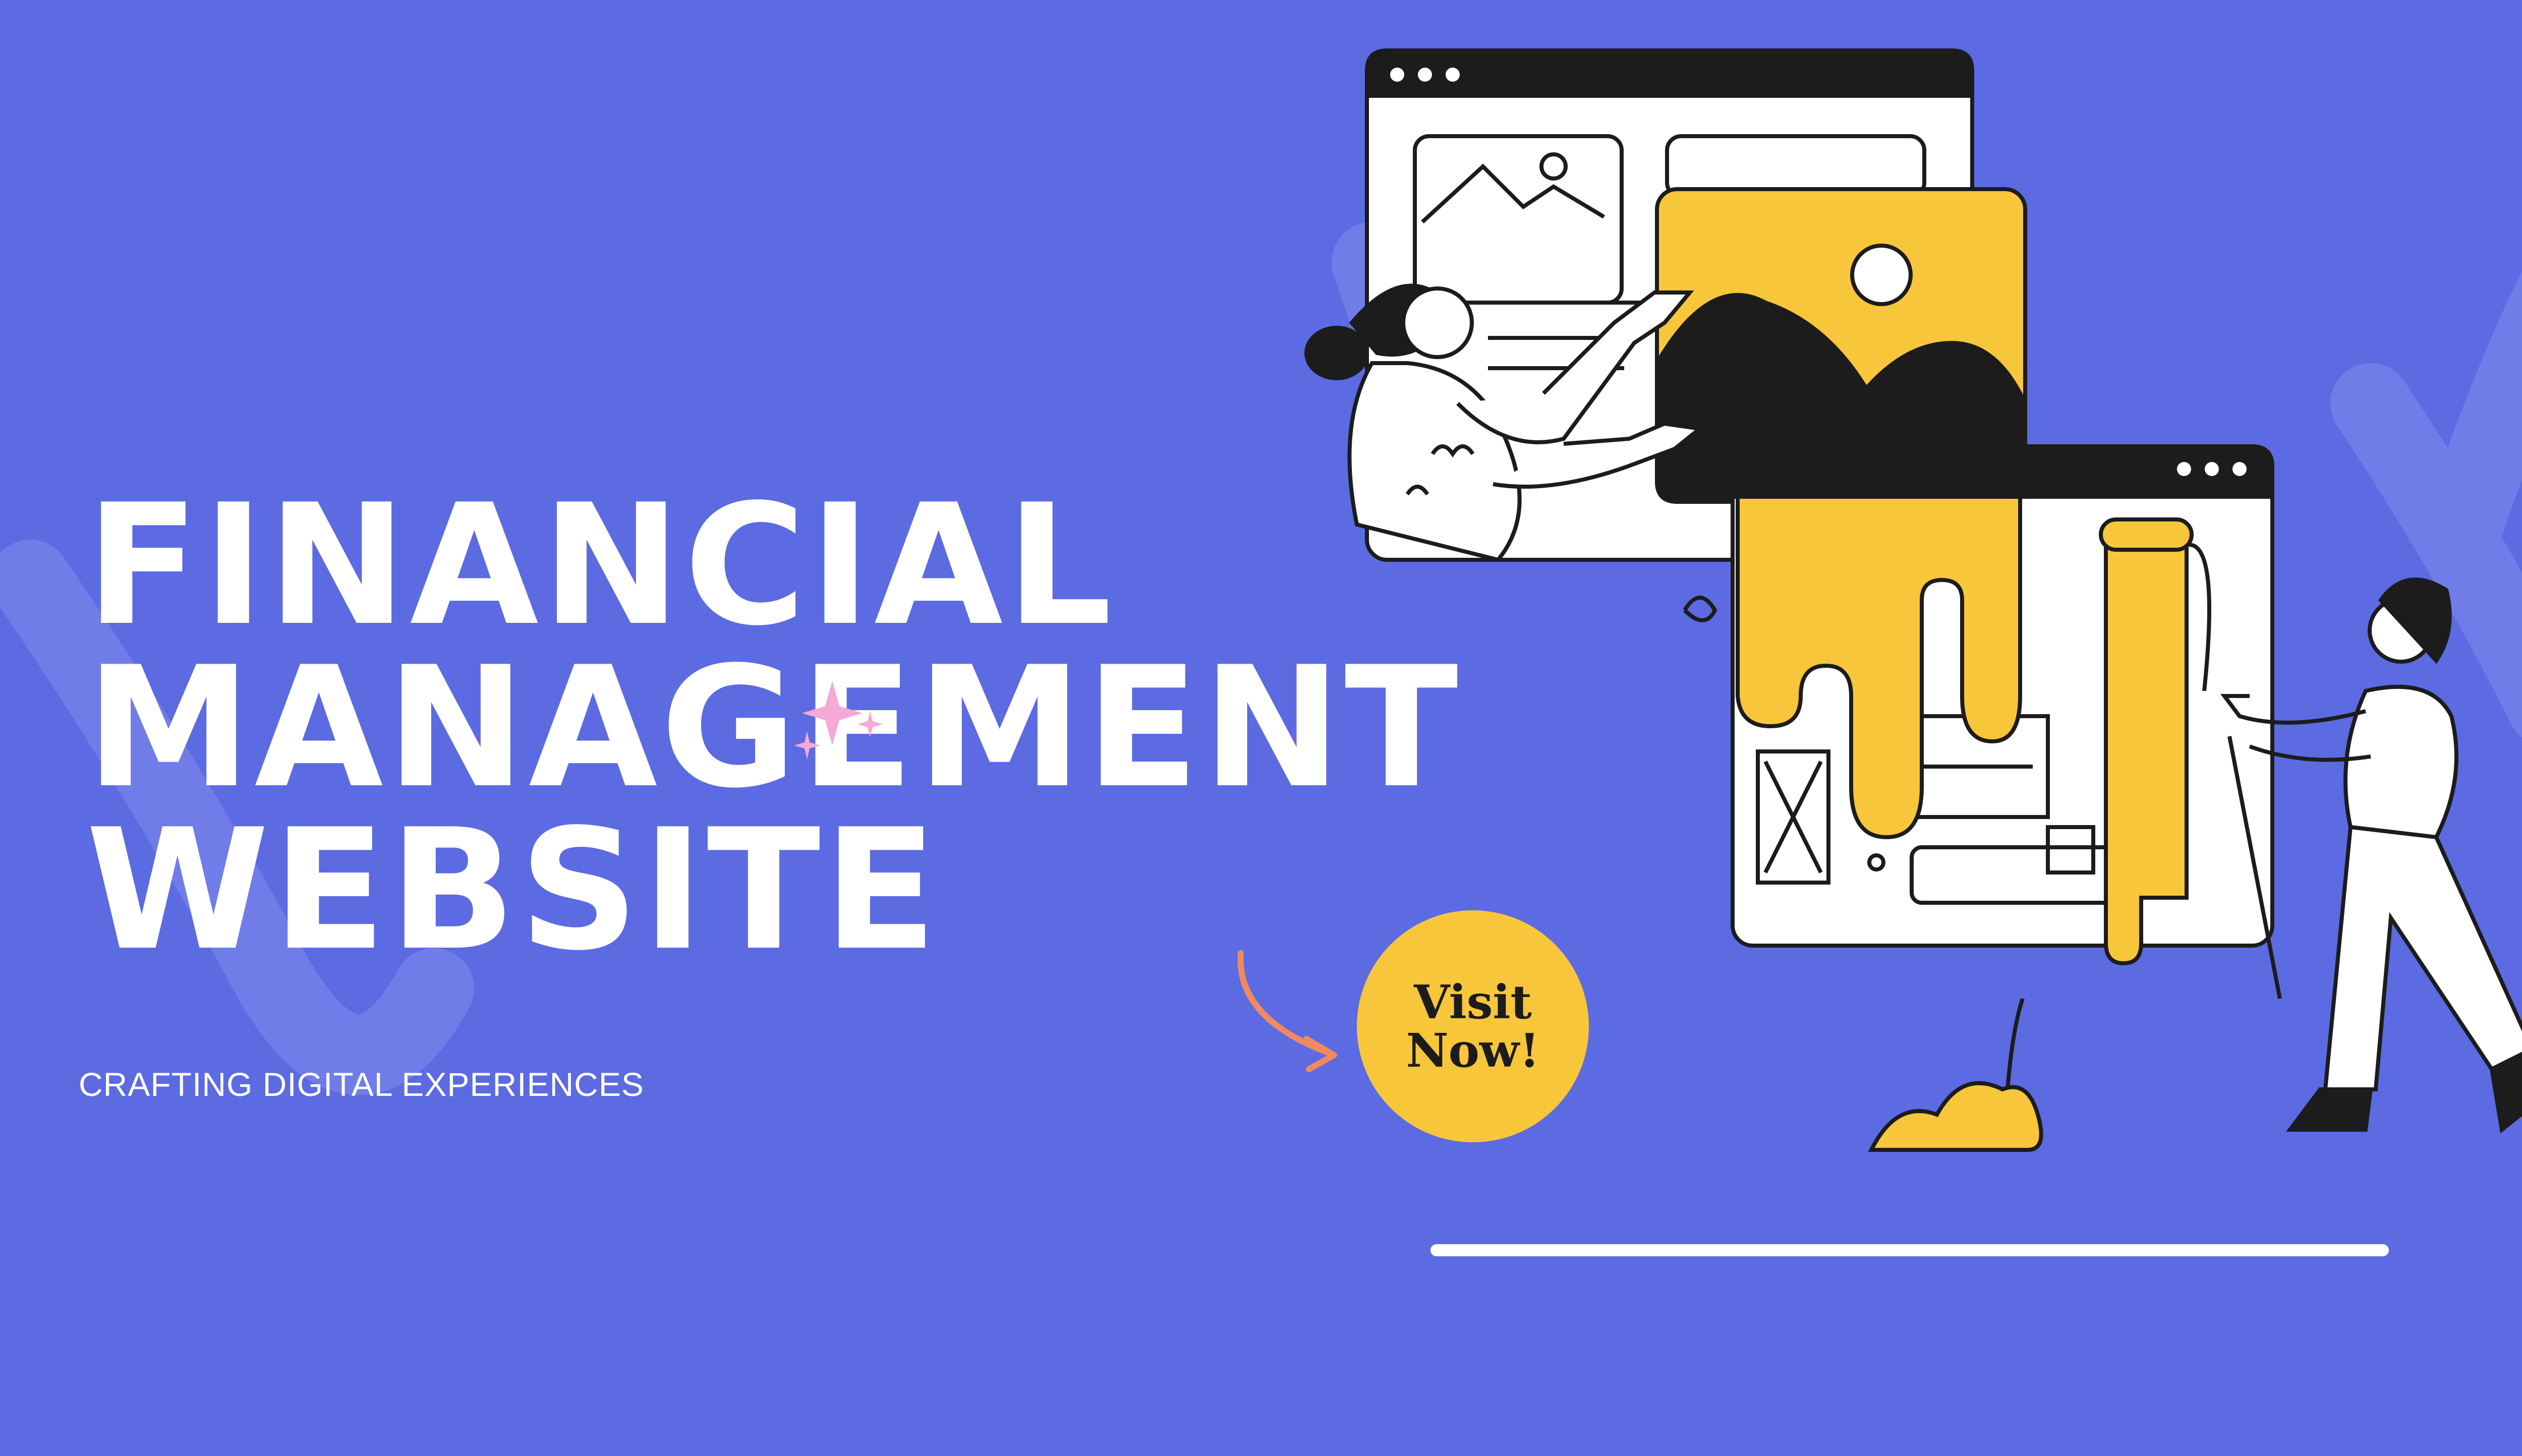  Describe the element at coordinates (600, 565) in the screenshot. I see `headline-line-1: FINANCIAL` at that location.